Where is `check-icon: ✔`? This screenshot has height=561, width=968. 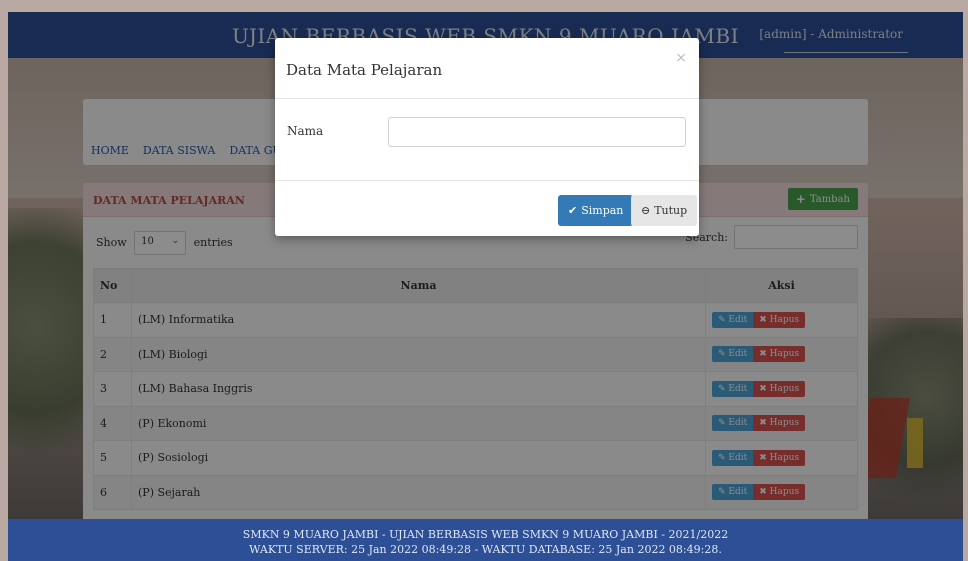 check-icon: ✔ is located at coordinates (573, 210).